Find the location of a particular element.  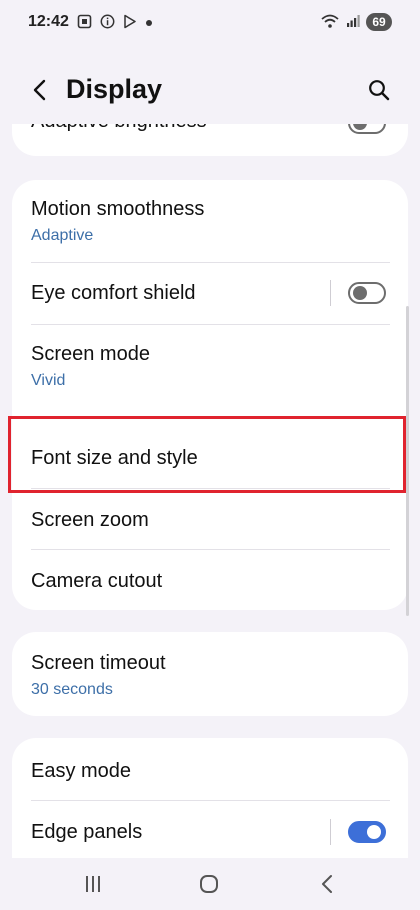

play-store-icon is located at coordinates (130, 22).